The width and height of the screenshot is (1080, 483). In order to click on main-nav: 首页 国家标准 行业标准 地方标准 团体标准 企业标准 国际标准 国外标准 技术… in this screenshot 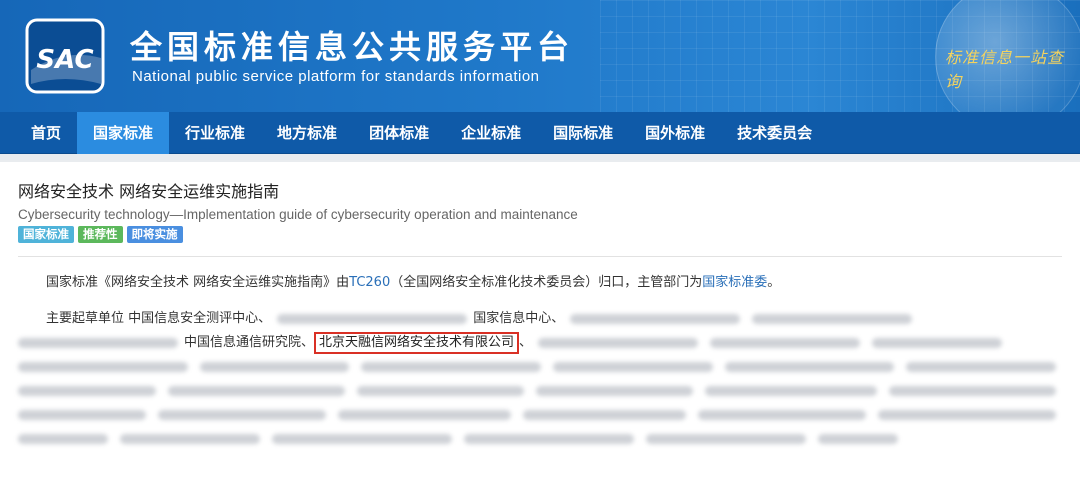, I will do `click(540, 133)`.